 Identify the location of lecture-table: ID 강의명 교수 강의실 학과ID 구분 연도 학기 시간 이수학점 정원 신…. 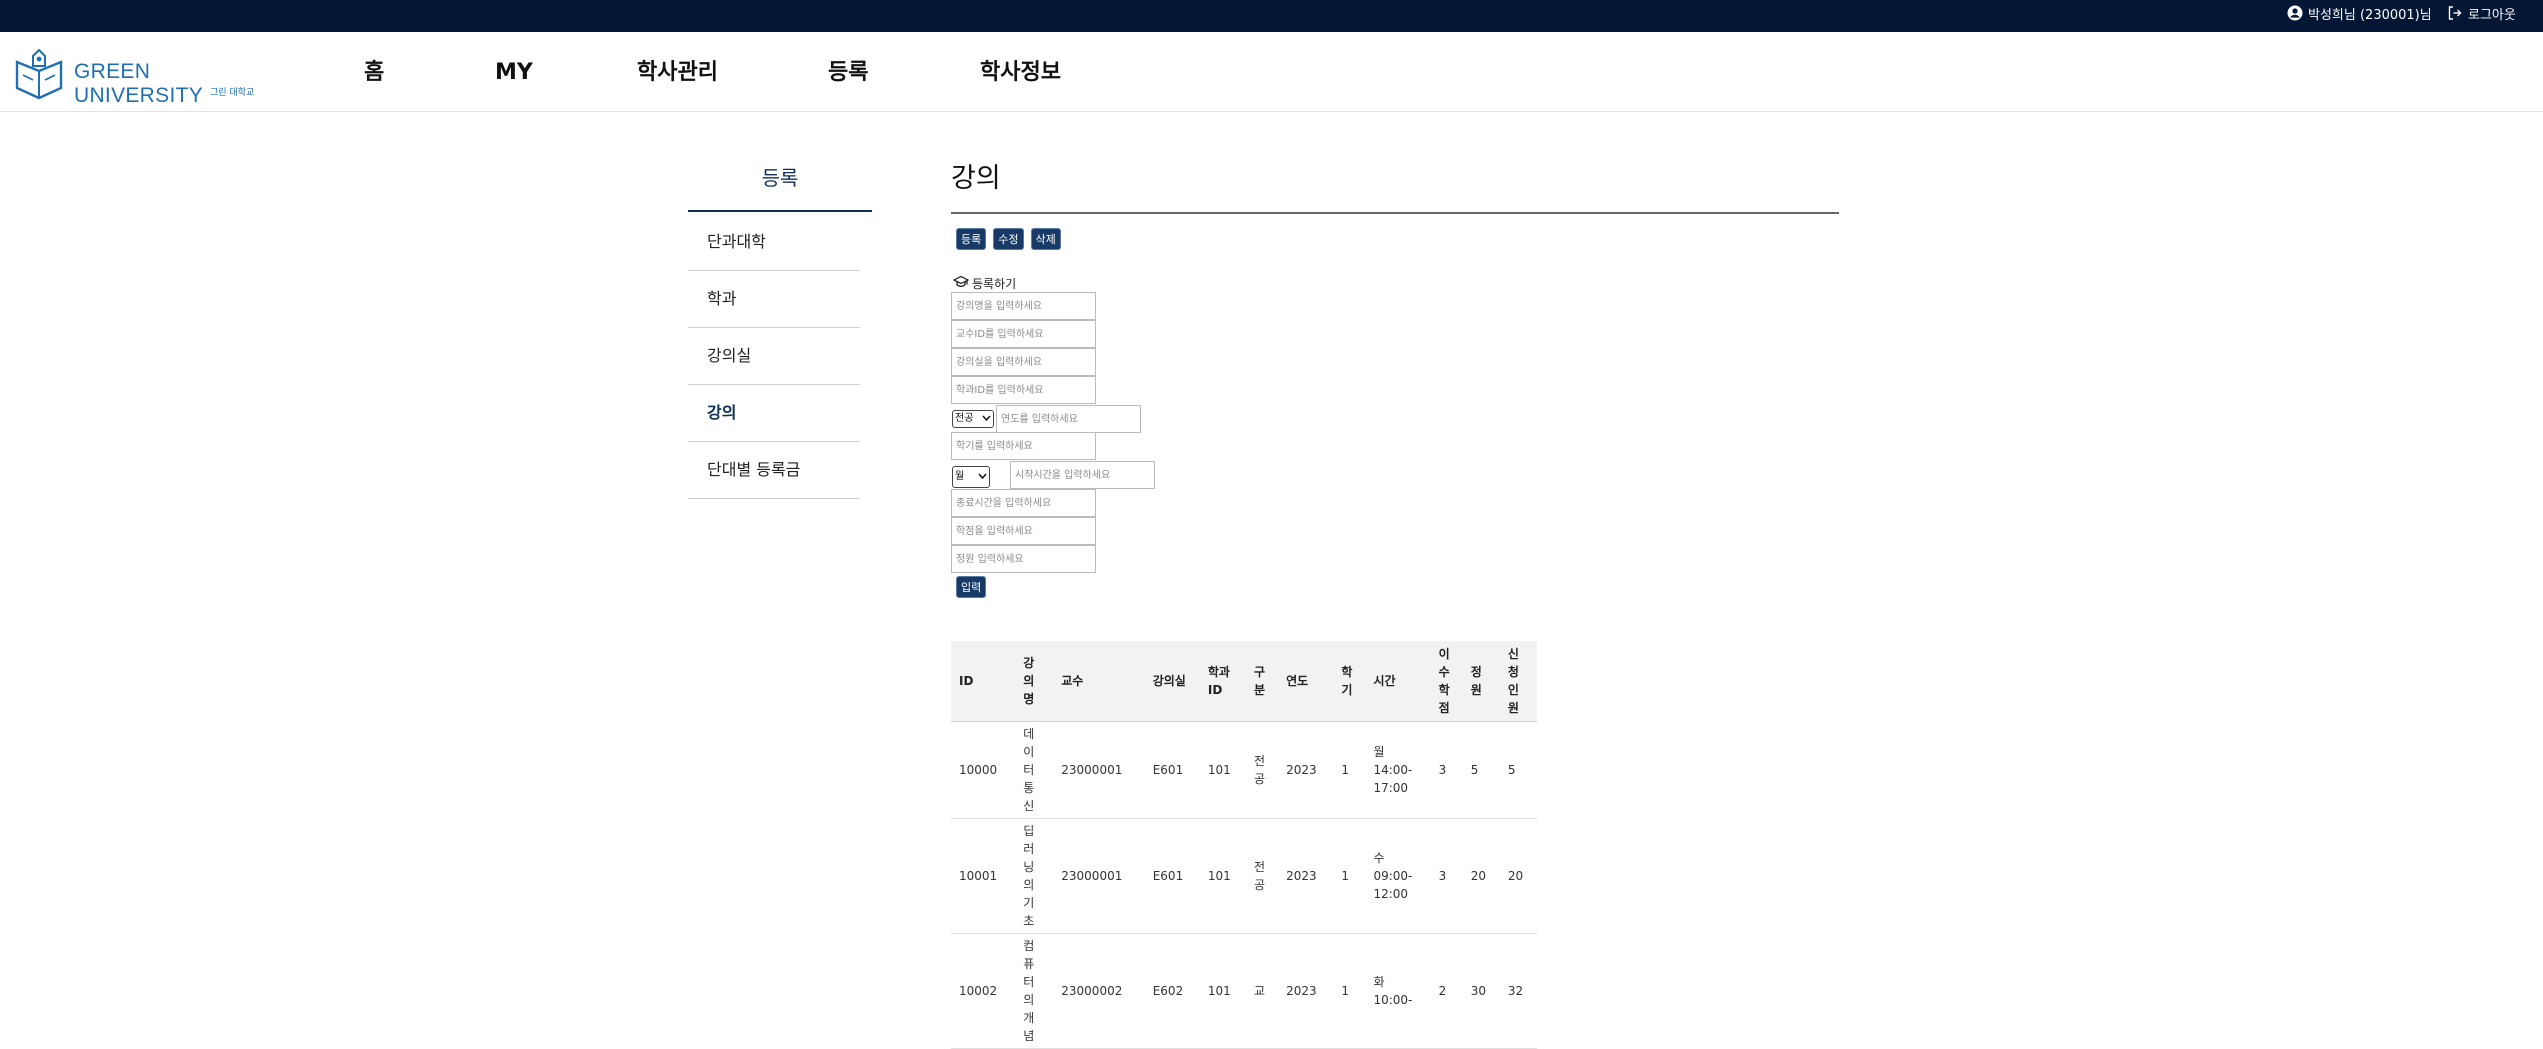
(1244, 845).